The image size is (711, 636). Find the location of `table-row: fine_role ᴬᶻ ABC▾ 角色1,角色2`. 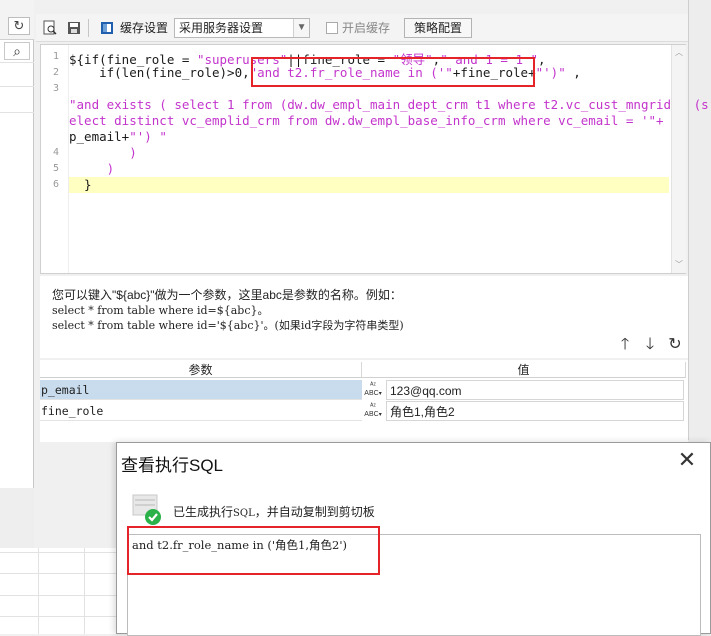

table-row: fine_role ᴬᶻ ABC▾ 角色1,角色2 is located at coordinates (364, 411).